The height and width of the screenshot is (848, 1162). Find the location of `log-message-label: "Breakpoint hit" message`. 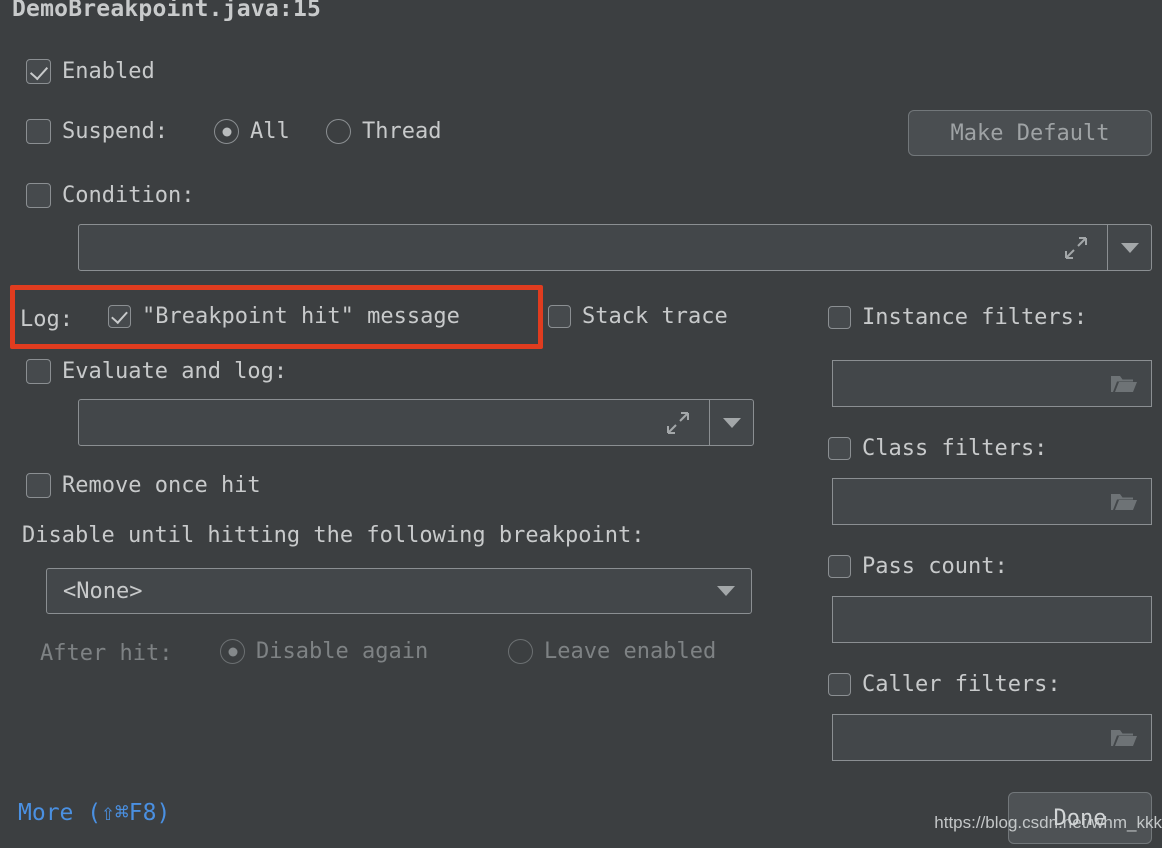

log-message-label: "Breakpoint hit" message is located at coordinates (301, 316).